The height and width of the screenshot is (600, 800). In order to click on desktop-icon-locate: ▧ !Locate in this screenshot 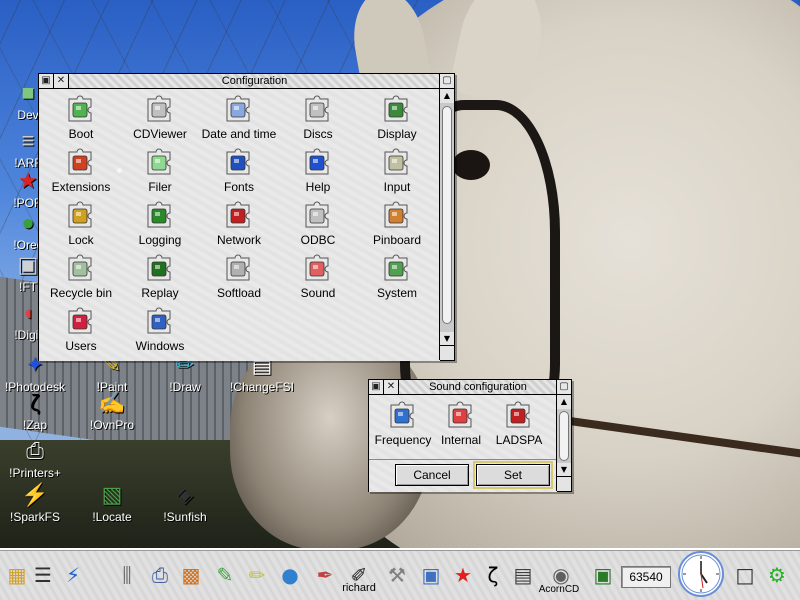, I will do `click(112, 503)`.